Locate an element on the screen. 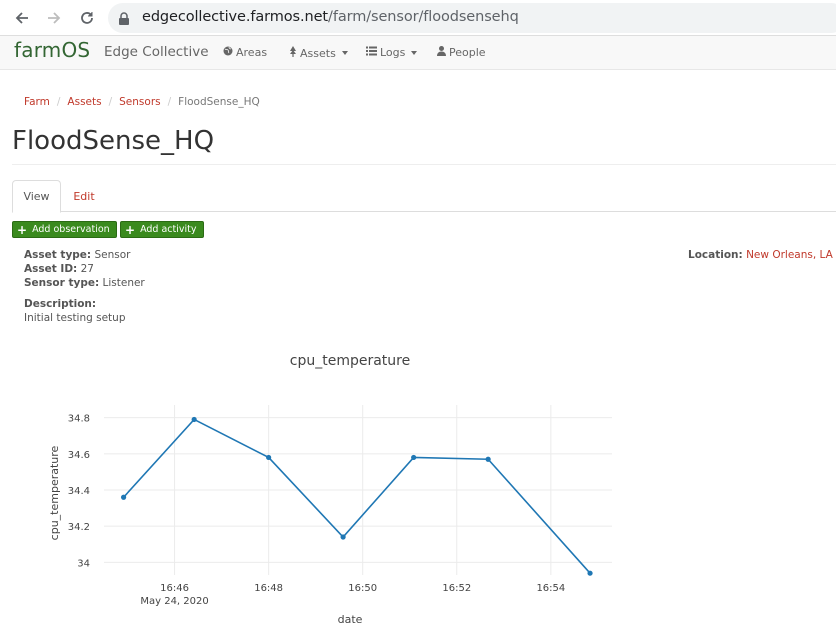 The height and width of the screenshot is (643, 836). back-icon is located at coordinates (22, 18).